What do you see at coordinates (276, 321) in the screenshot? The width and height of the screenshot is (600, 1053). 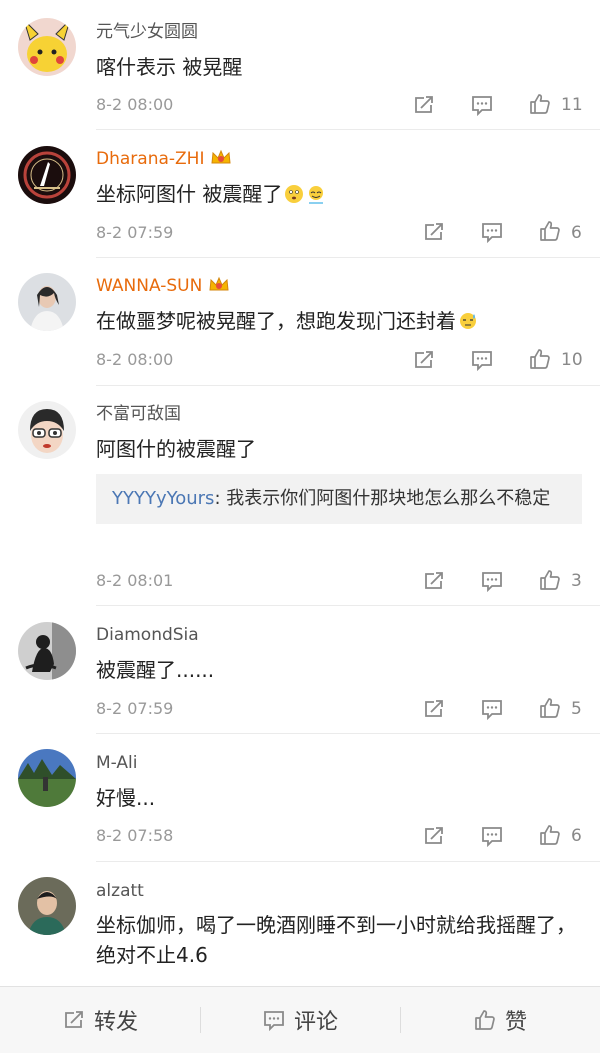 I see `comment-text-content: 在做噩梦呢被晃醒了，想跑发现门还封着` at bounding box center [276, 321].